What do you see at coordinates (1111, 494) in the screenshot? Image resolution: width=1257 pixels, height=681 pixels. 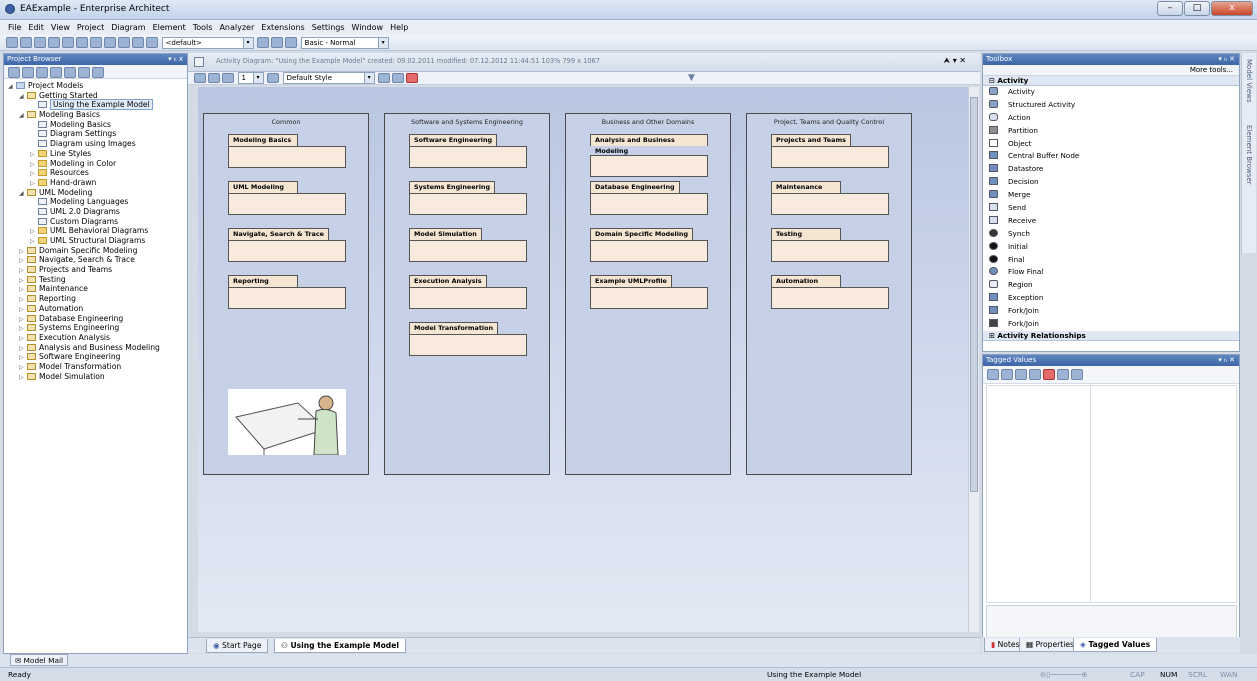 I see `tagged-values-grid` at bounding box center [1111, 494].